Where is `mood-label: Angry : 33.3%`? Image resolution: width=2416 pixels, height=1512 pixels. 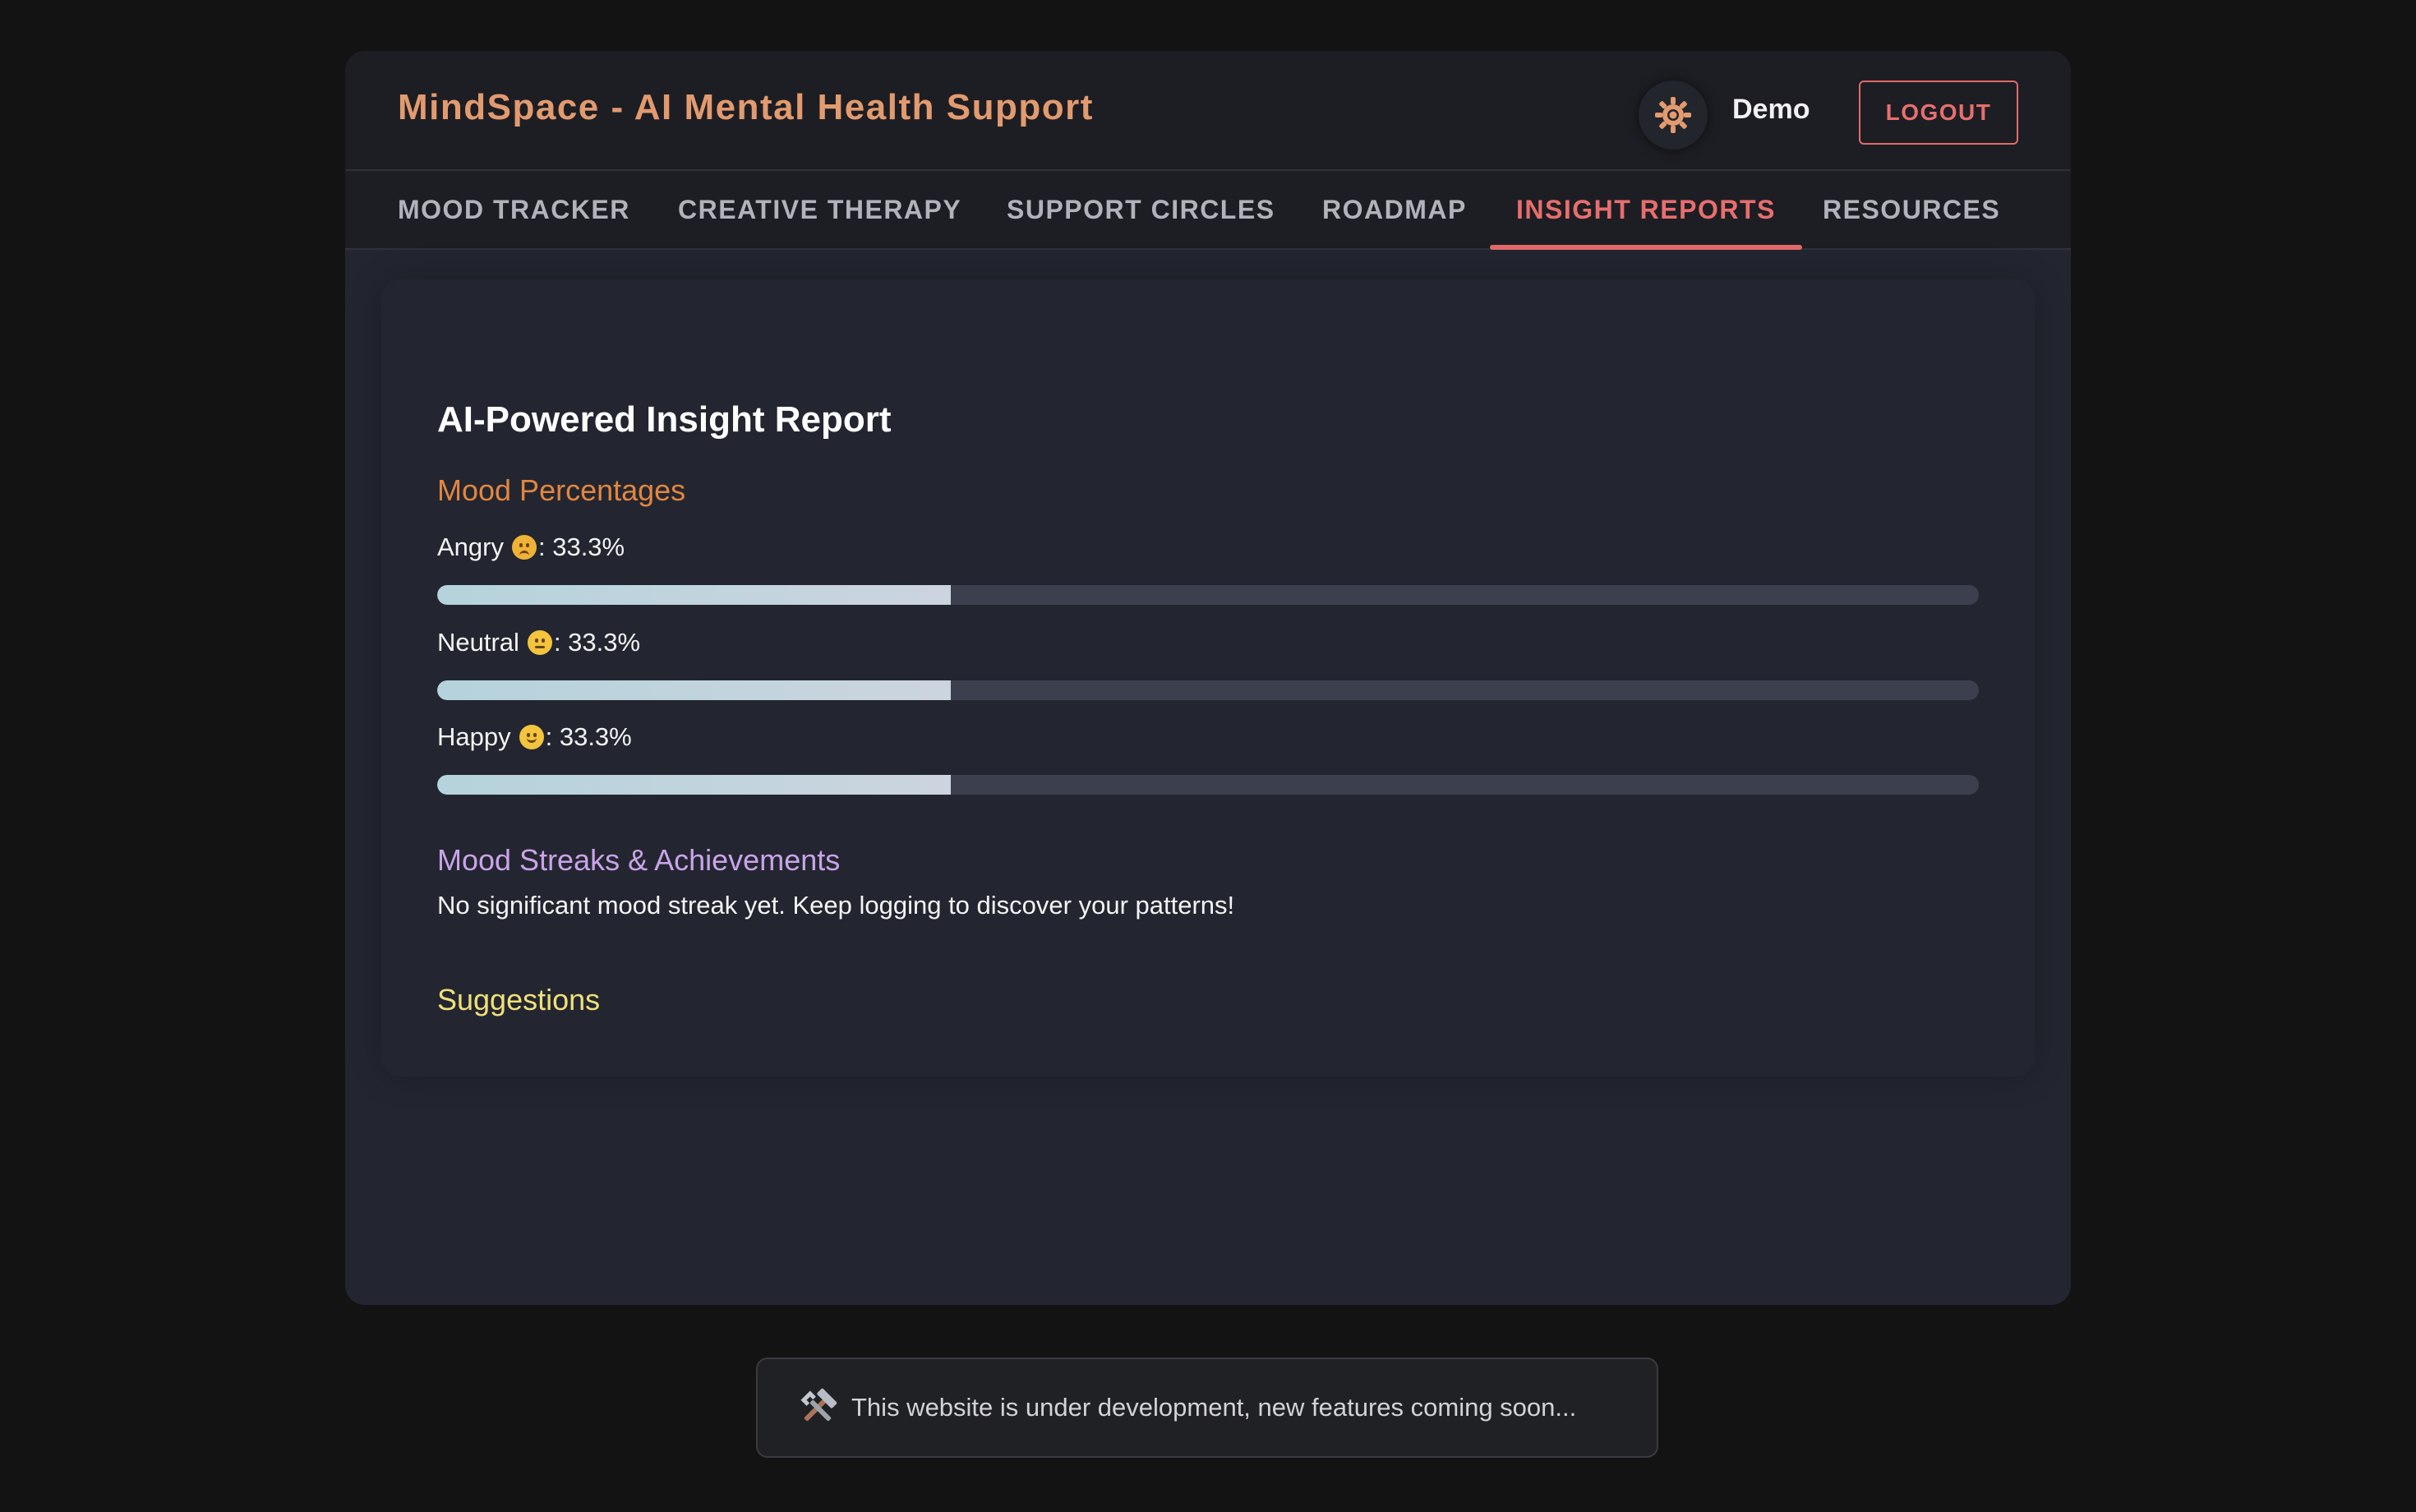 mood-label: Angry : 33.3% is located at coordinates (531, 547).